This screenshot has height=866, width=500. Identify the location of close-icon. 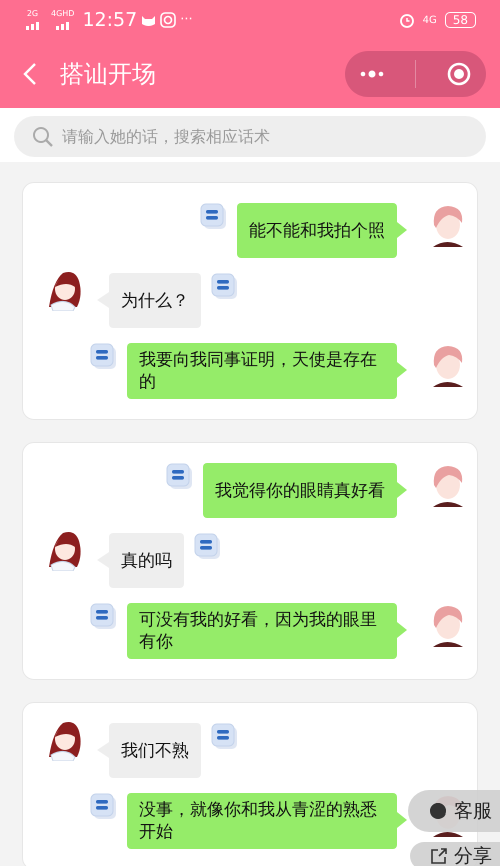
(458, 74).